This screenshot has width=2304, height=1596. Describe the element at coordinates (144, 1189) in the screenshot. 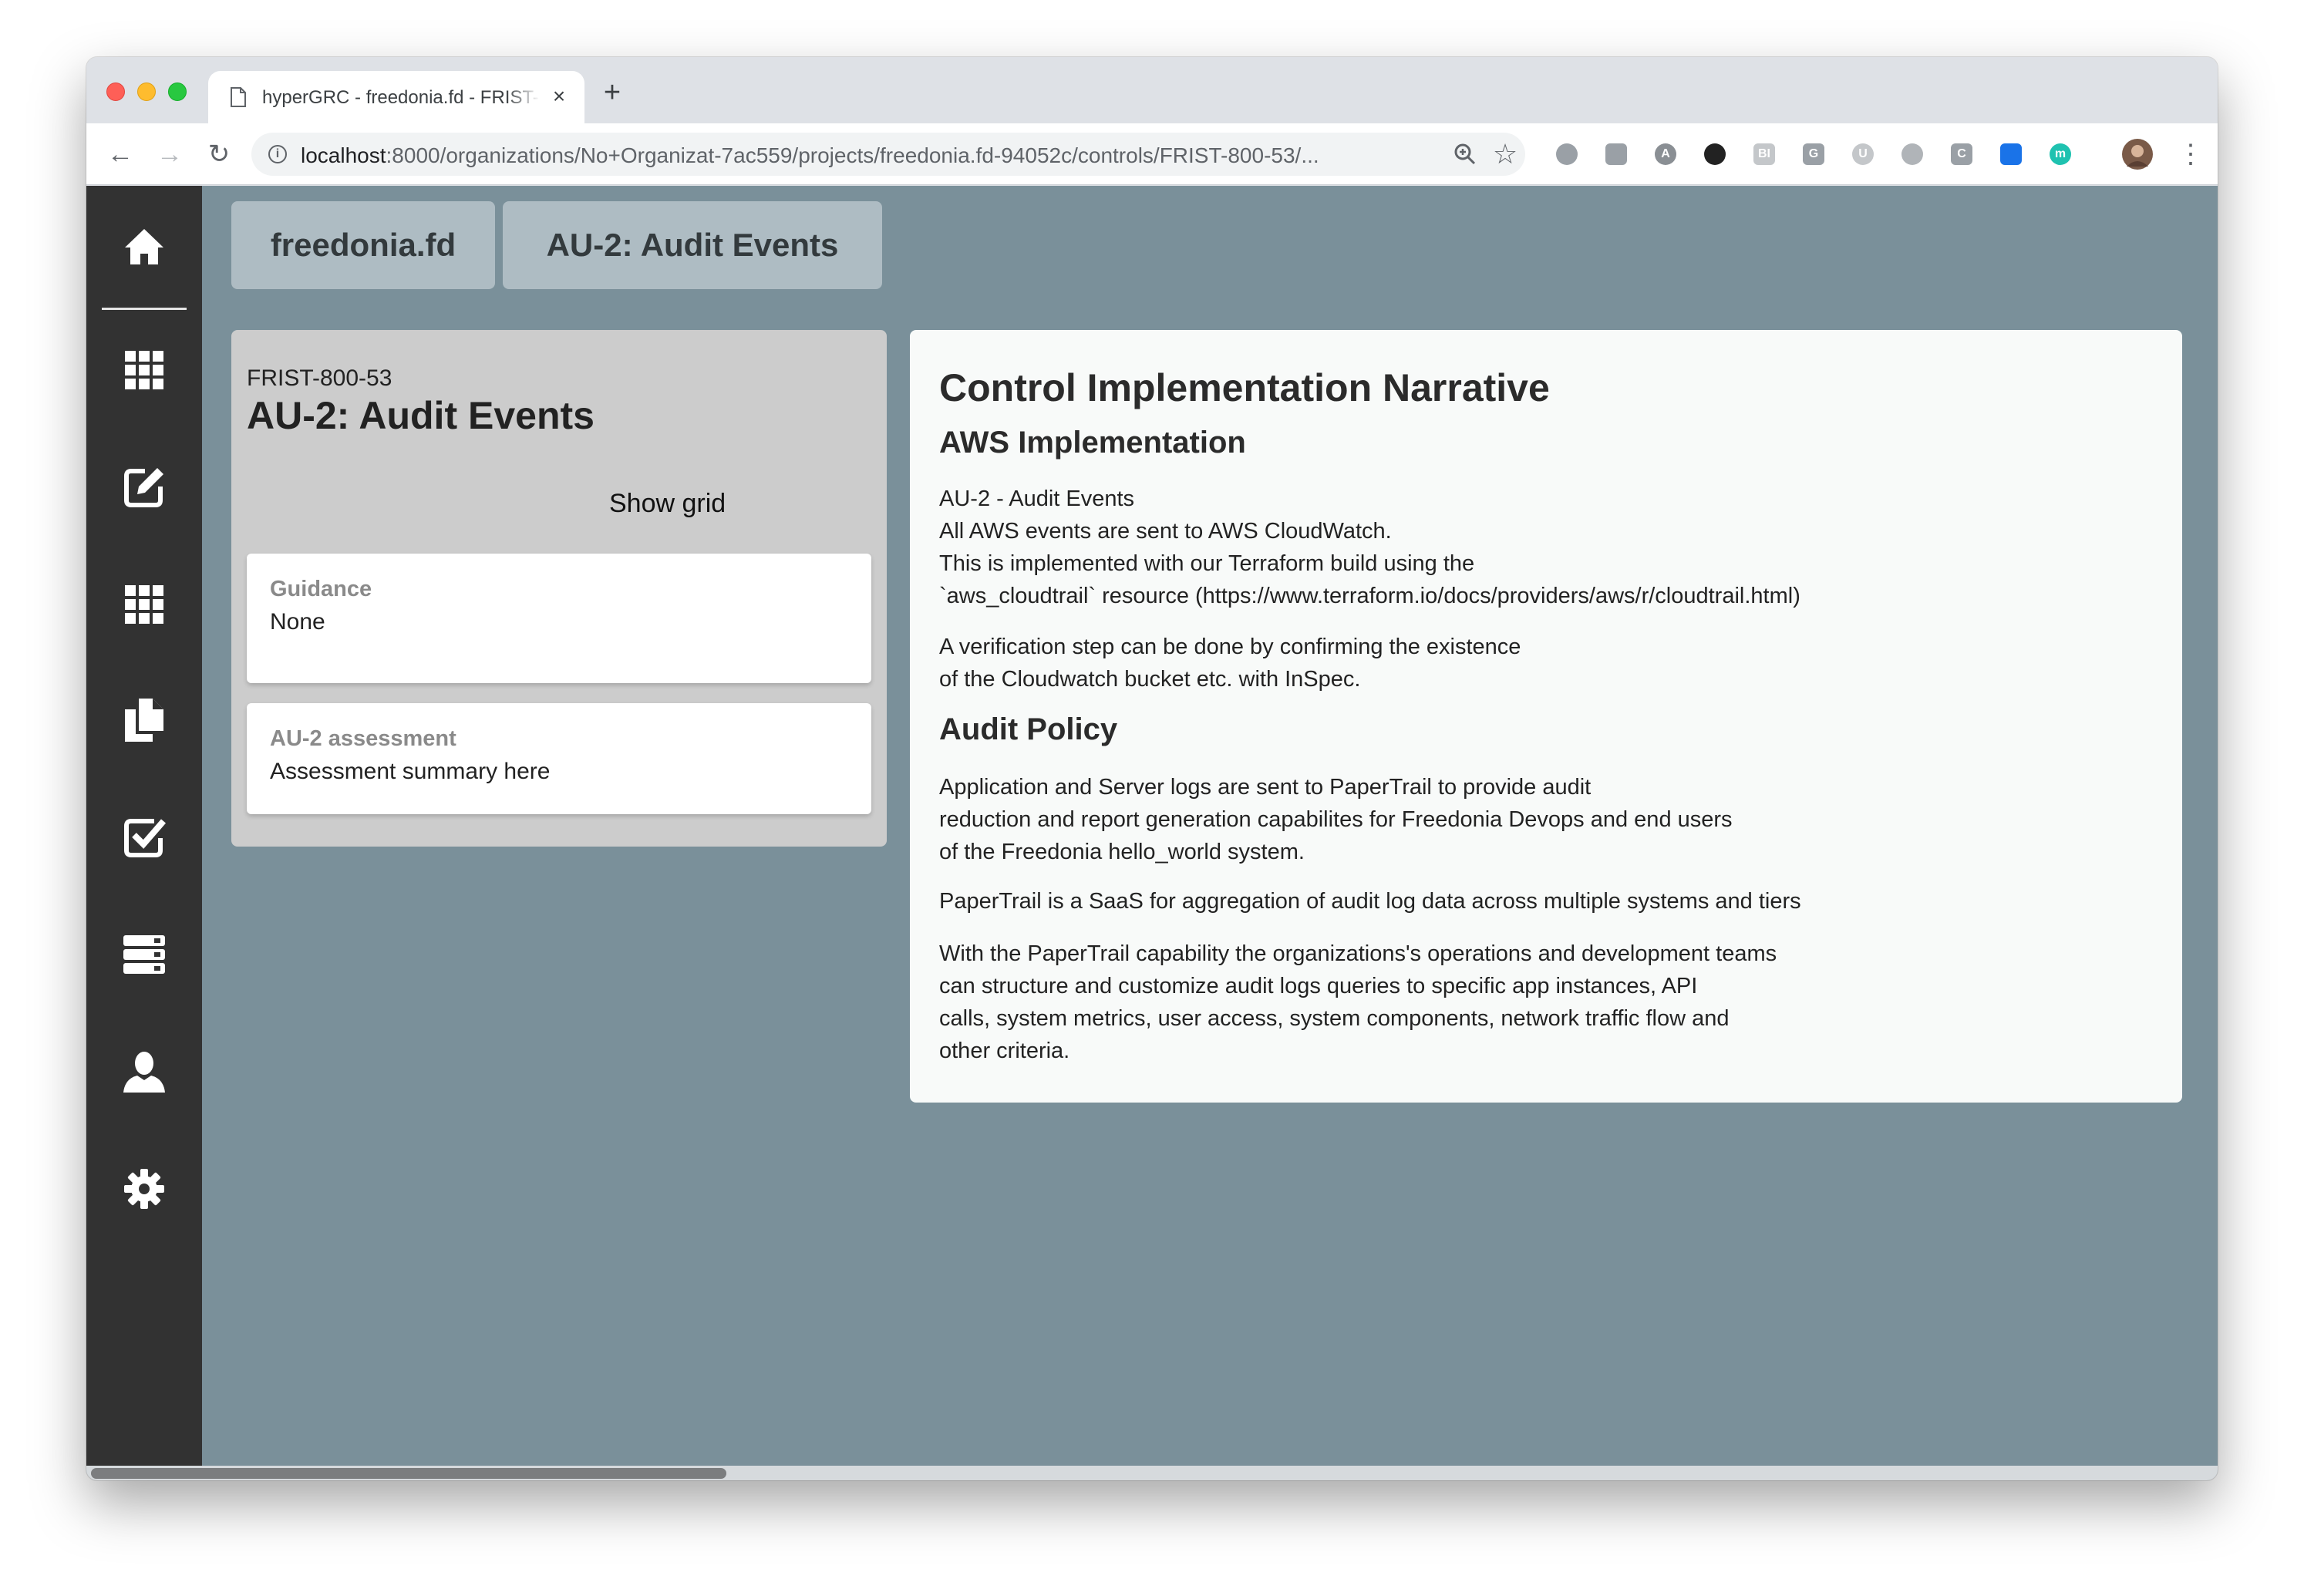

I see `gear-icon` at that location.